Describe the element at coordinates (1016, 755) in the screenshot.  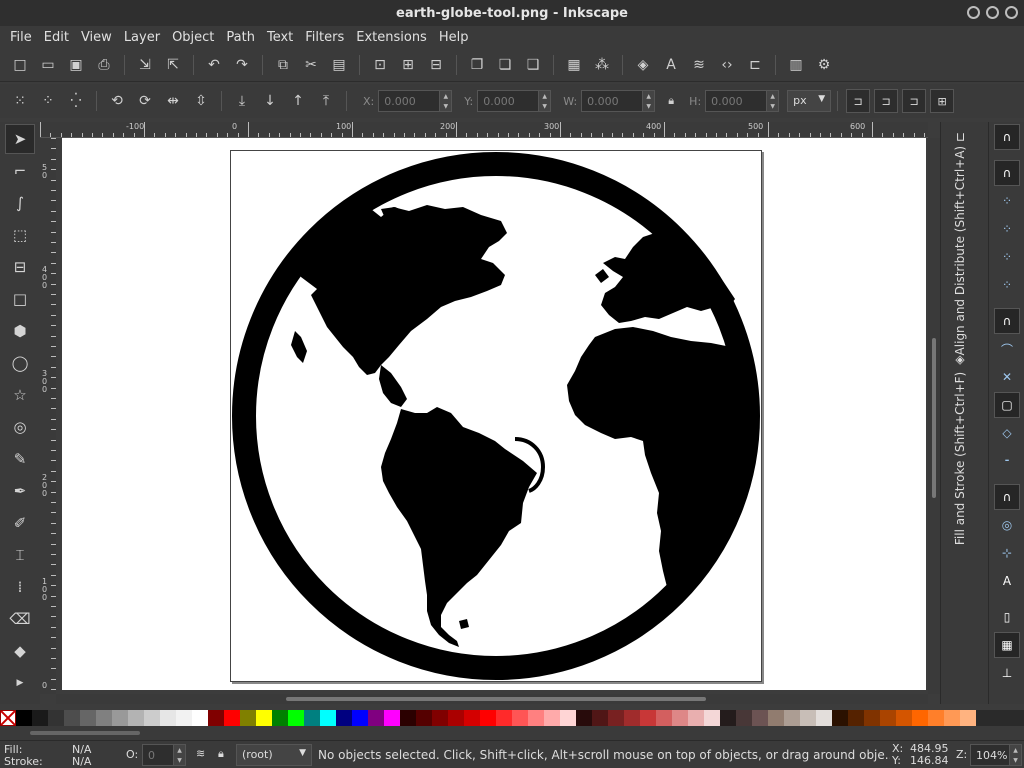
I see `zoom-stepper: ▲ ▼` at that location.